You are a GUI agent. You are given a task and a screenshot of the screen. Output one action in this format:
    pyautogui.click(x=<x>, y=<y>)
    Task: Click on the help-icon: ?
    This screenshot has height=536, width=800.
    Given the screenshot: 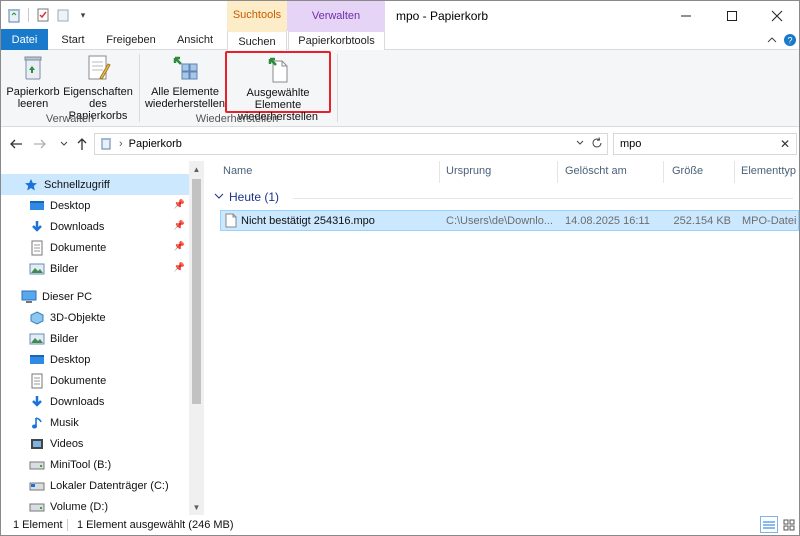 What is the action you would take?
    pyautogui.click(x=790, y=40)
    